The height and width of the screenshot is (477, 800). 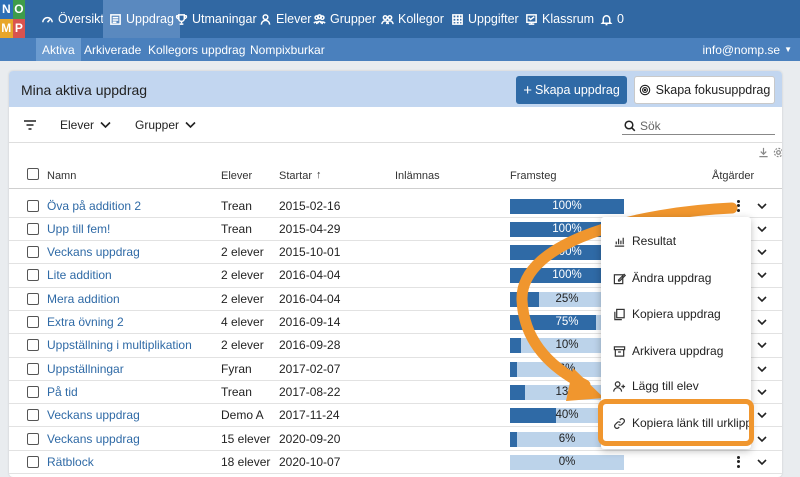 What do you see at coordinates (61, 176) in the screenshot?
I see `column-namn: Namn` at bounding box center [61, 176].